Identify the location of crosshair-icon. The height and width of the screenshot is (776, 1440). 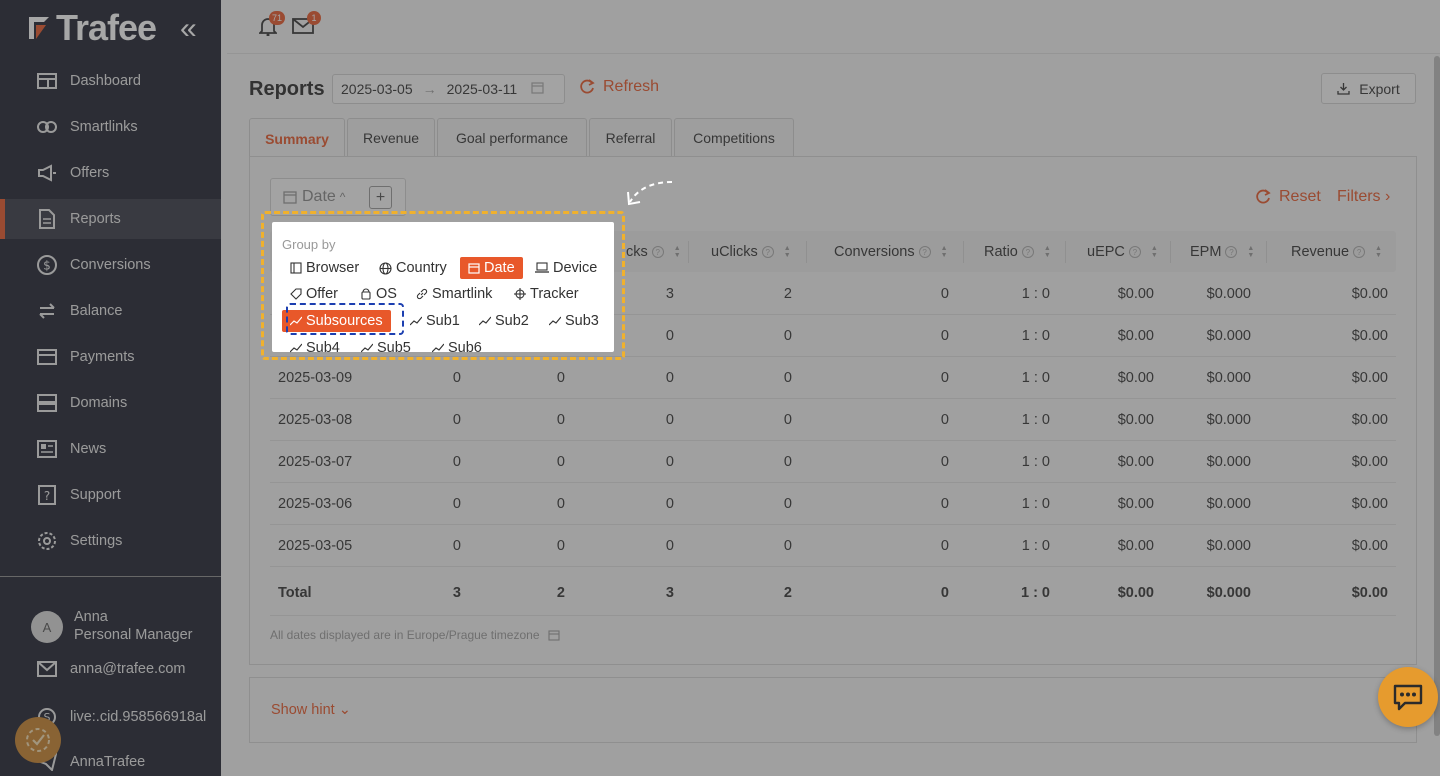
(520, 294).